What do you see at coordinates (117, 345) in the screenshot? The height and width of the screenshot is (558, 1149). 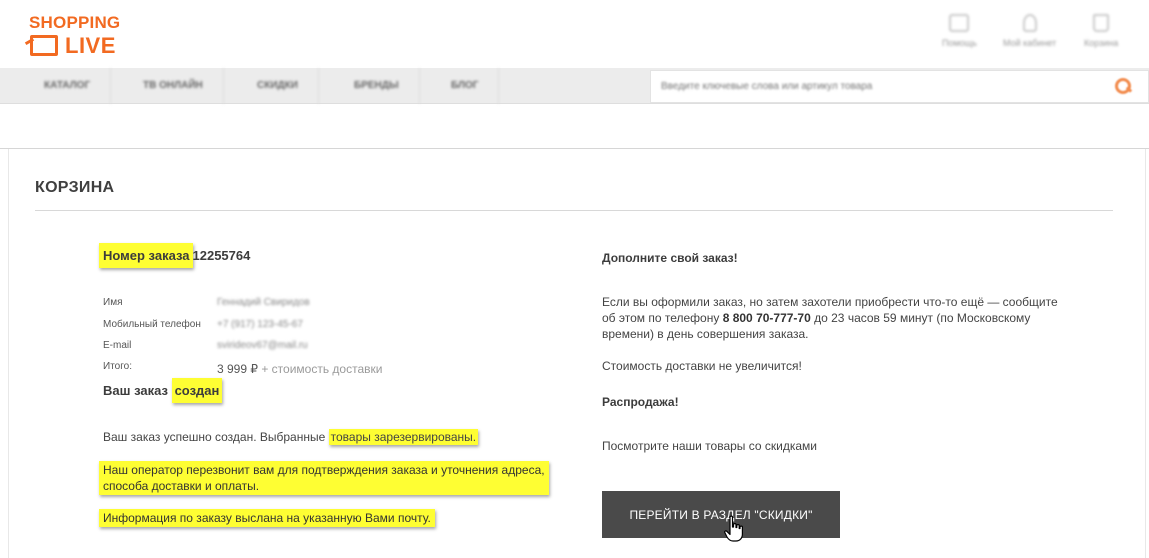 I see `email-label: E-mail` at bounding box center [117, 345].